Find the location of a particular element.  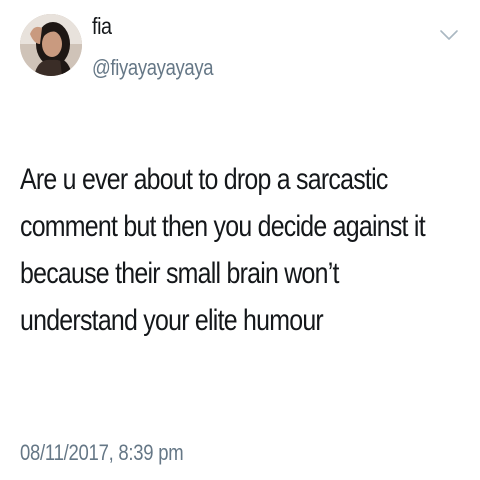

avatar-image is located at coordinates (51, 45).